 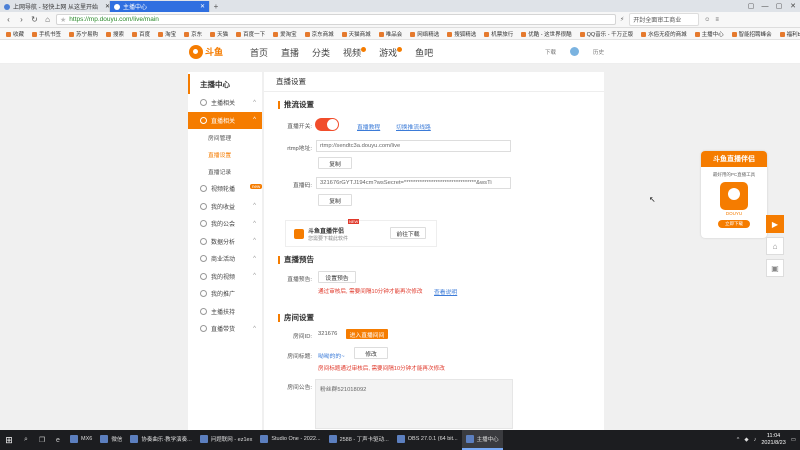 What do you see at coordinates (208, 51) in the screenshot?
I see `douyu-logo: 斗鱼` at bounding box center [208, 51].